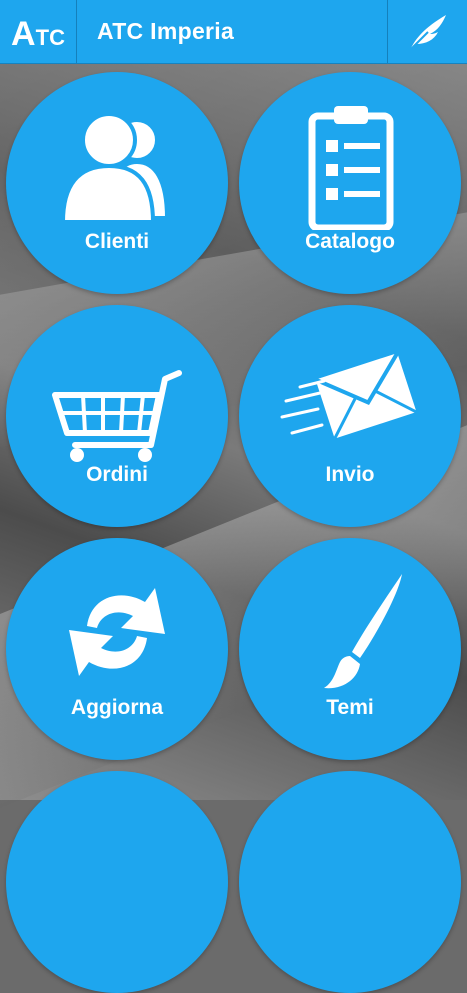  Describe the element at coordinates (23, 34) in the screenshot. I see `logo-letter-a: A` at that location.